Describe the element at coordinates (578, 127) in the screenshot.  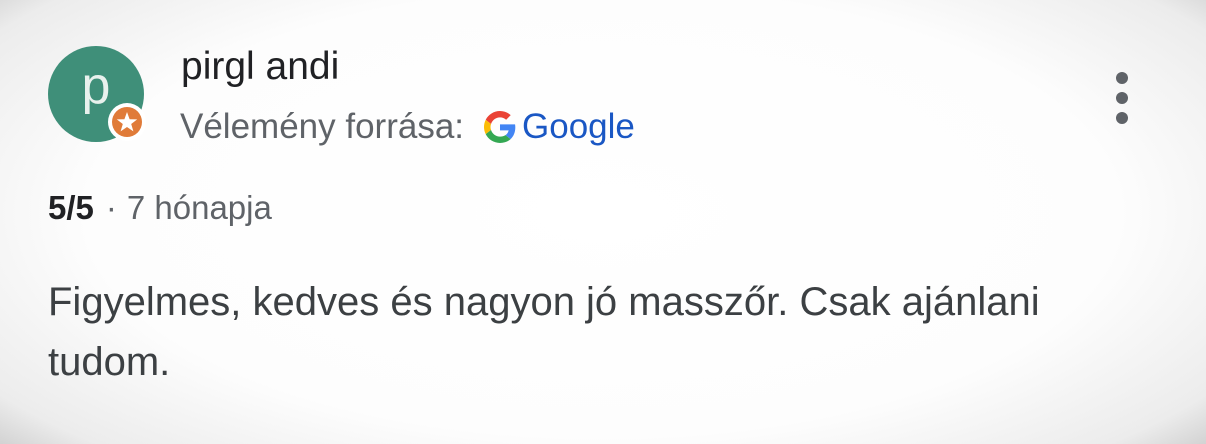
I see `google-provider-name: Google` at that location.